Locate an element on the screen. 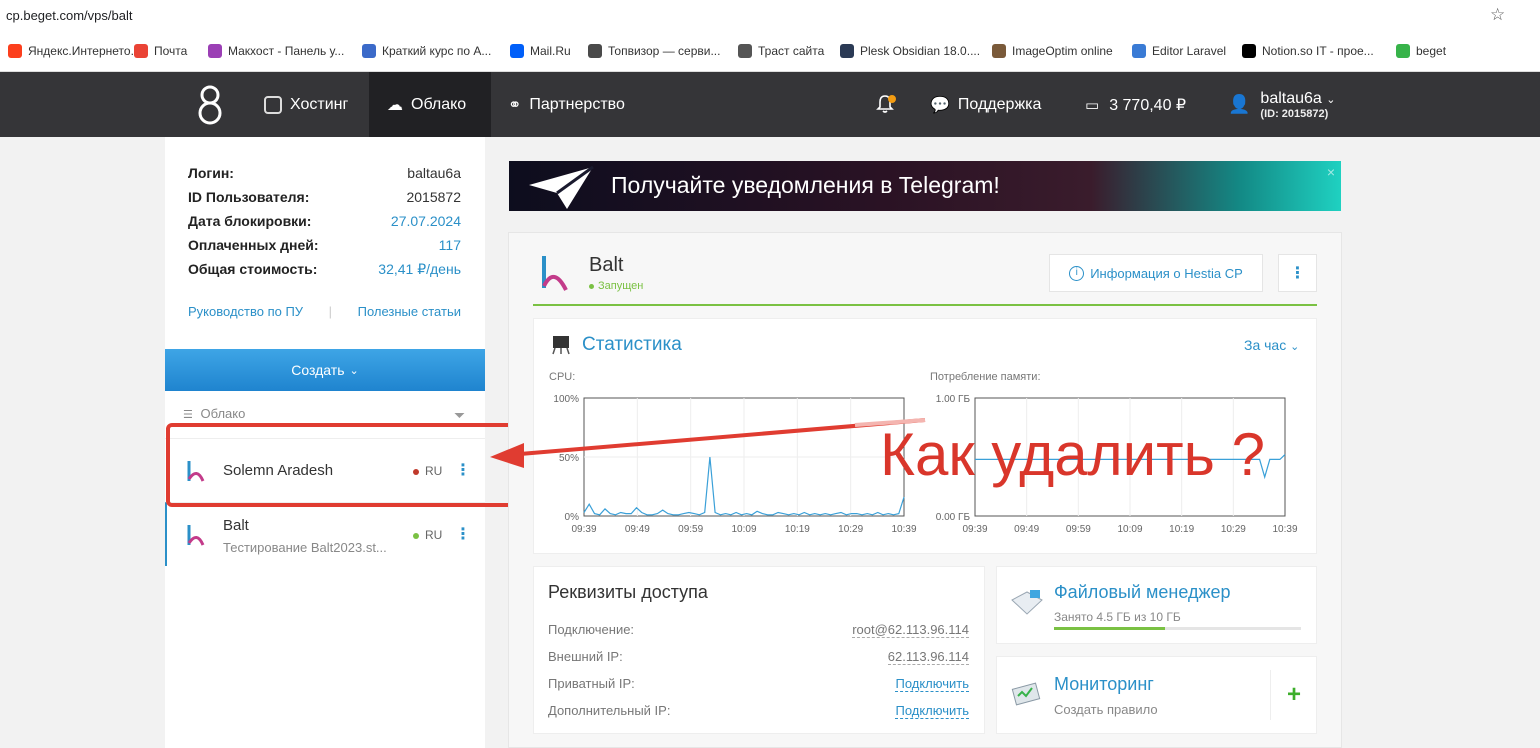  x-tick-label: 10:19 is located at coordinates (797, 529).